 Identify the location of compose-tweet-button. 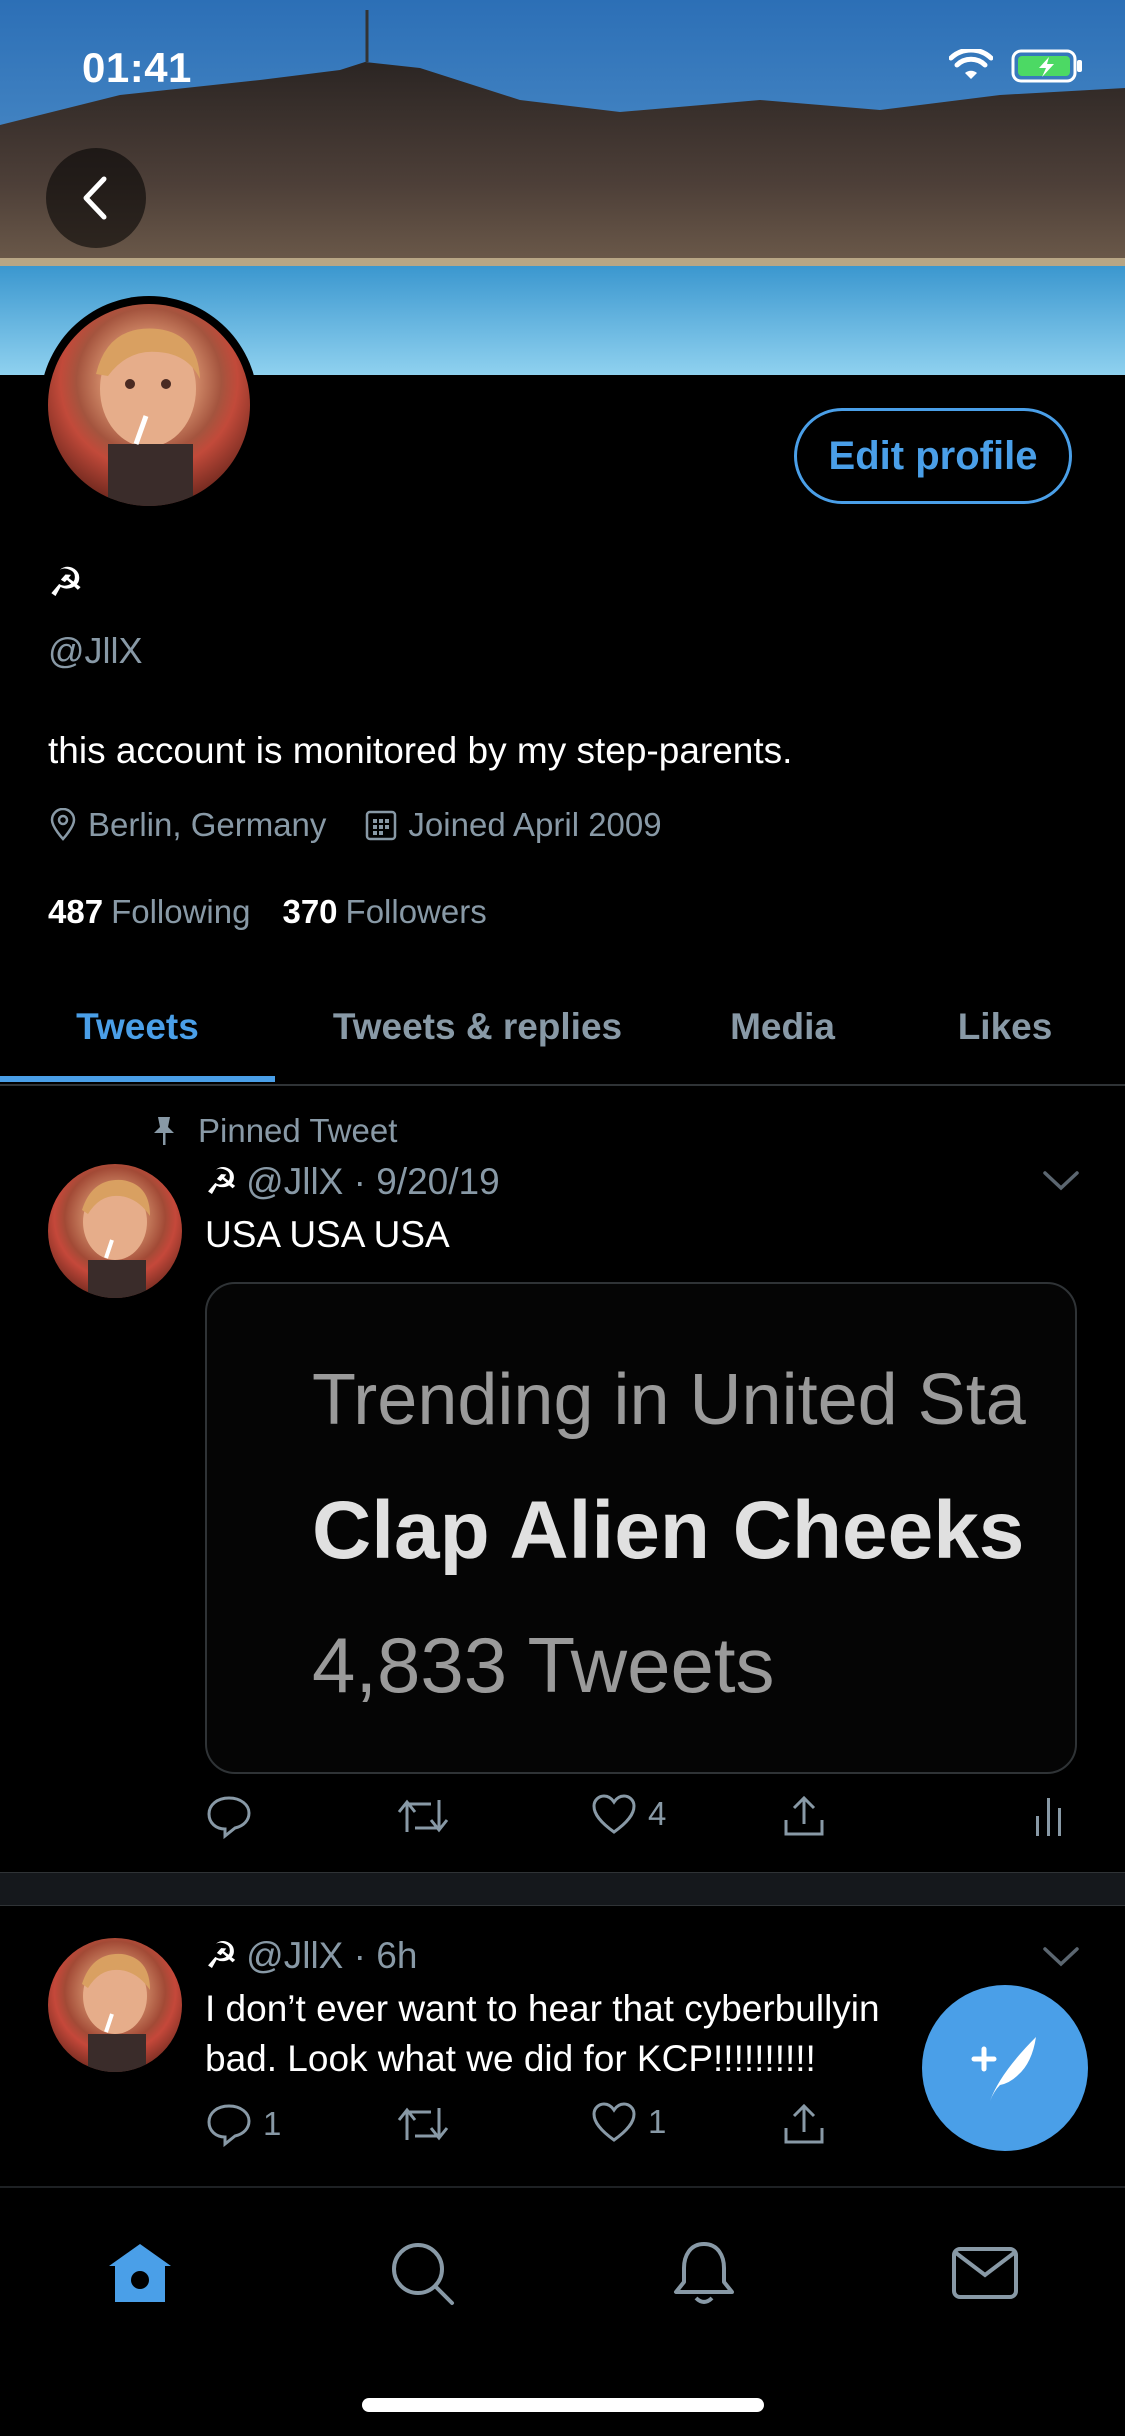
(1005, 2068).